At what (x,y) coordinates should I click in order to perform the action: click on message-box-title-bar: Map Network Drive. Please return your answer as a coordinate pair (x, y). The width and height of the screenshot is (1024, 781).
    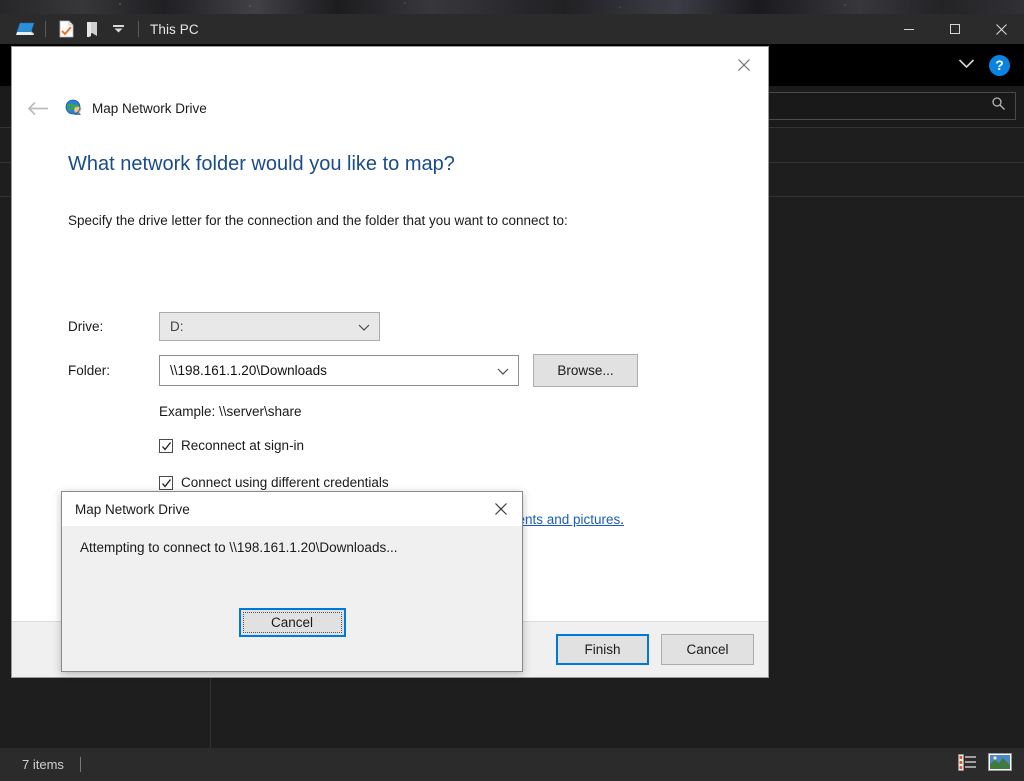
    Looking at the image, I should click on (292, 509).